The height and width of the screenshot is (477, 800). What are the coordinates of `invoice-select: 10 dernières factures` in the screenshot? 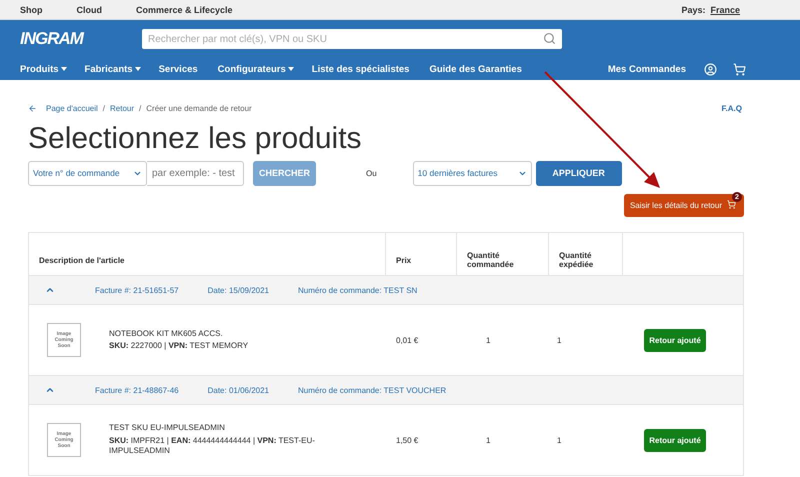 It's located at (472, 173).